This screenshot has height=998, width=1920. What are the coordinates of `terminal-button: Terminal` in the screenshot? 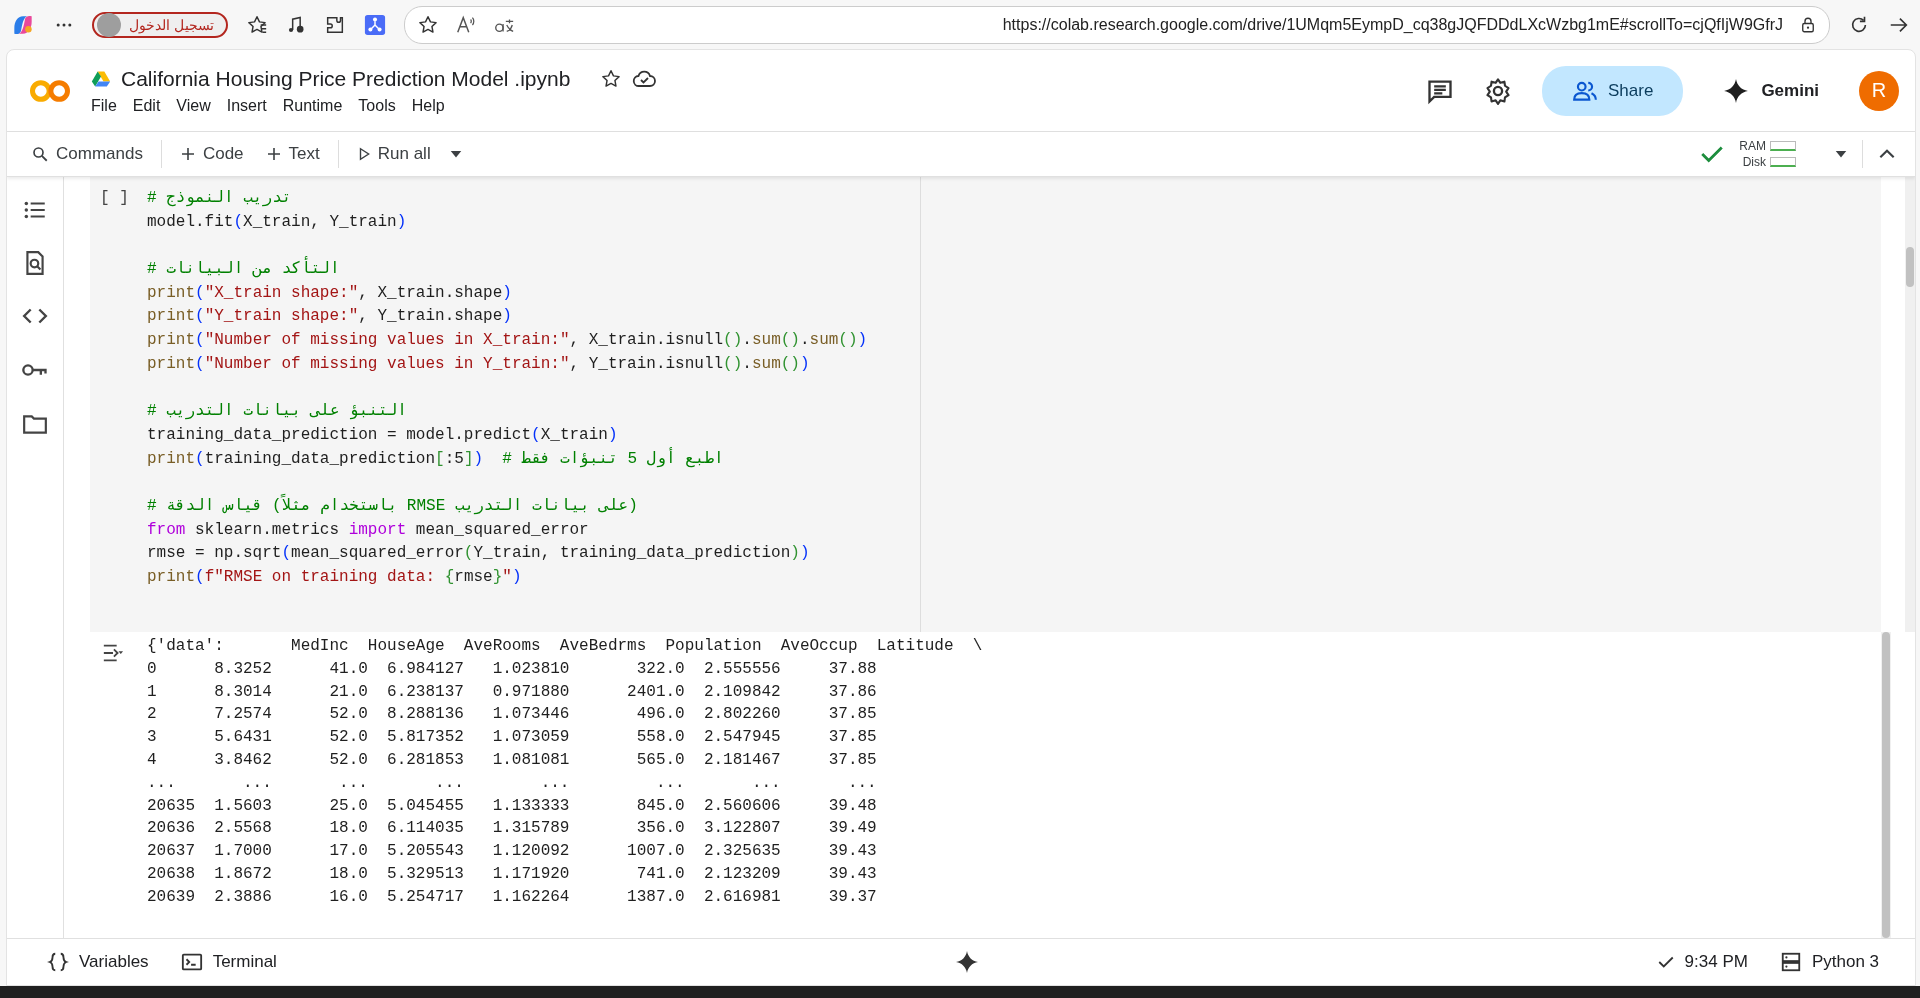 It's located at (228, 962).